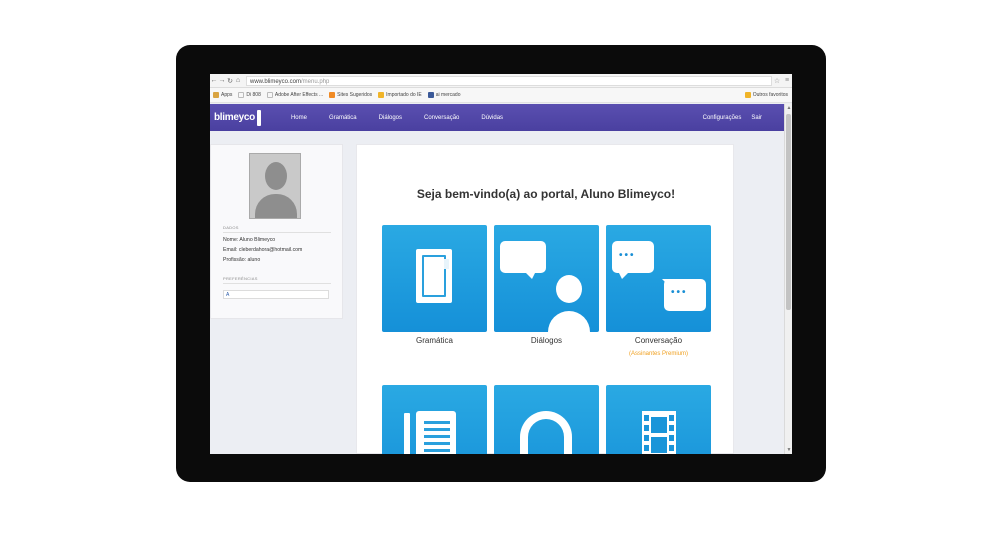 The height and width of the screenshot is (550, 1000). I want to click on forward-icon: →, so click(222, 80).